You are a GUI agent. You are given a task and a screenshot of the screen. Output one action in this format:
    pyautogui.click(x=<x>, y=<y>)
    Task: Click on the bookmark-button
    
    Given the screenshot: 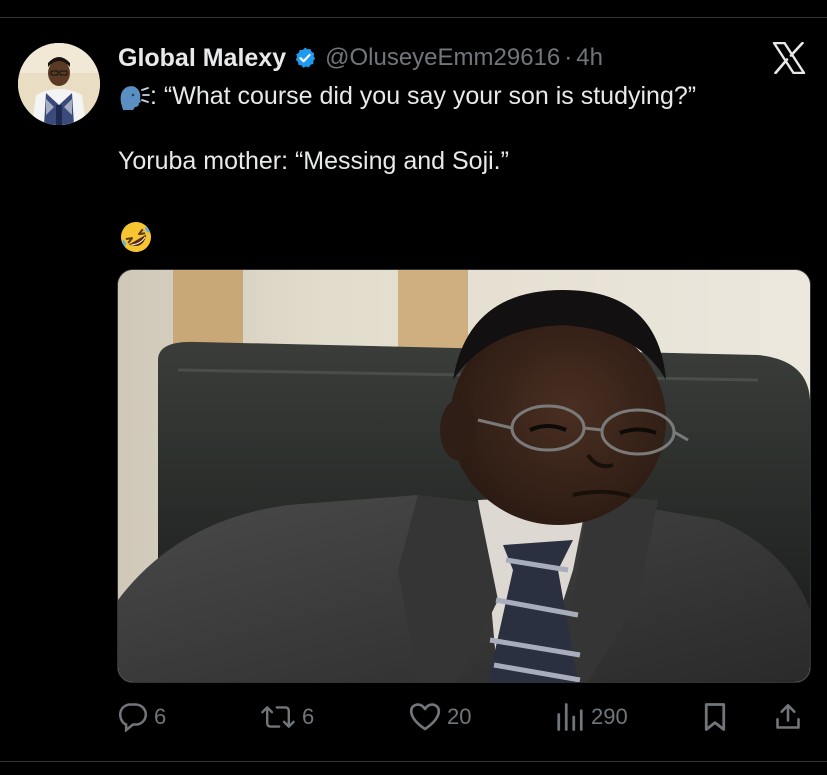 What is the action you would take?
    pyautogui.click(x=715, y=717)
    